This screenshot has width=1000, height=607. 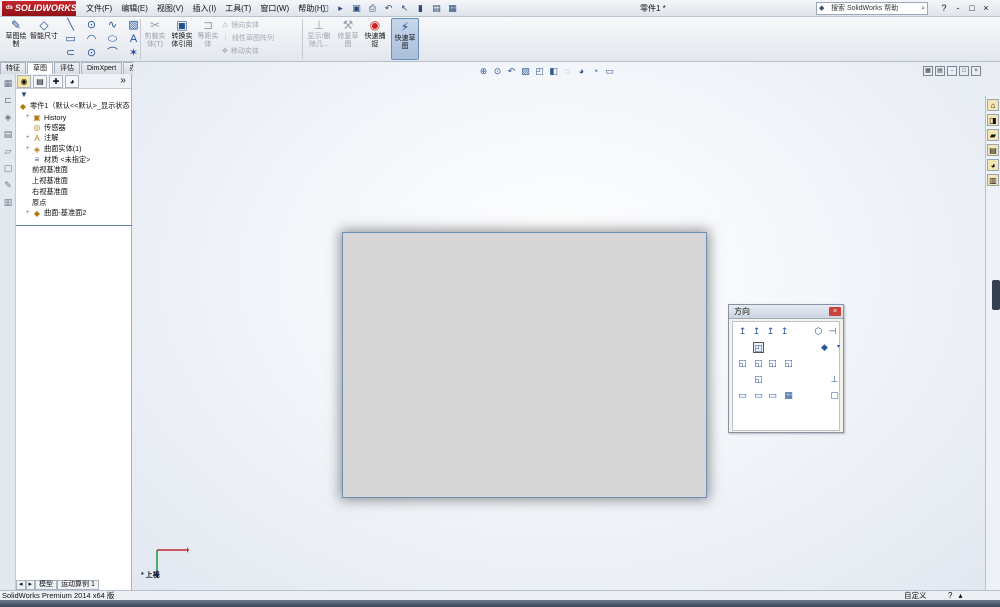 I want to click on menu-view: 视图(V), so click(x=170, y=8).